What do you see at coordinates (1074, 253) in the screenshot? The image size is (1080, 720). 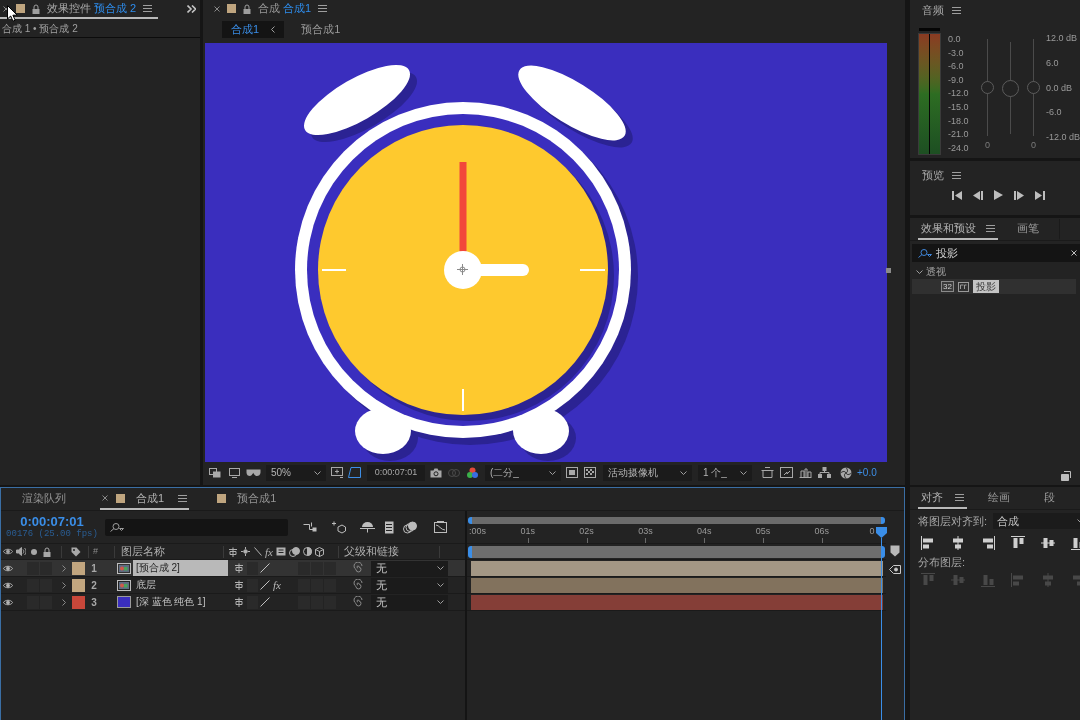 I see `close-icon` at bounding box center [1074, 253].